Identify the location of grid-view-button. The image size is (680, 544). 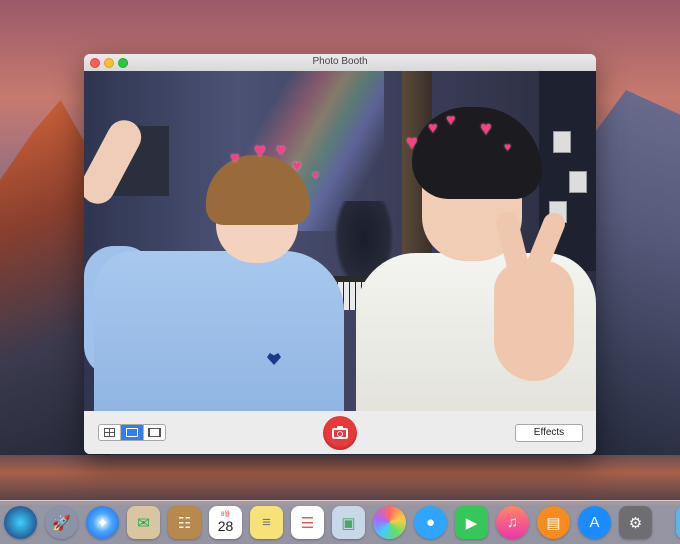
(110, 432).